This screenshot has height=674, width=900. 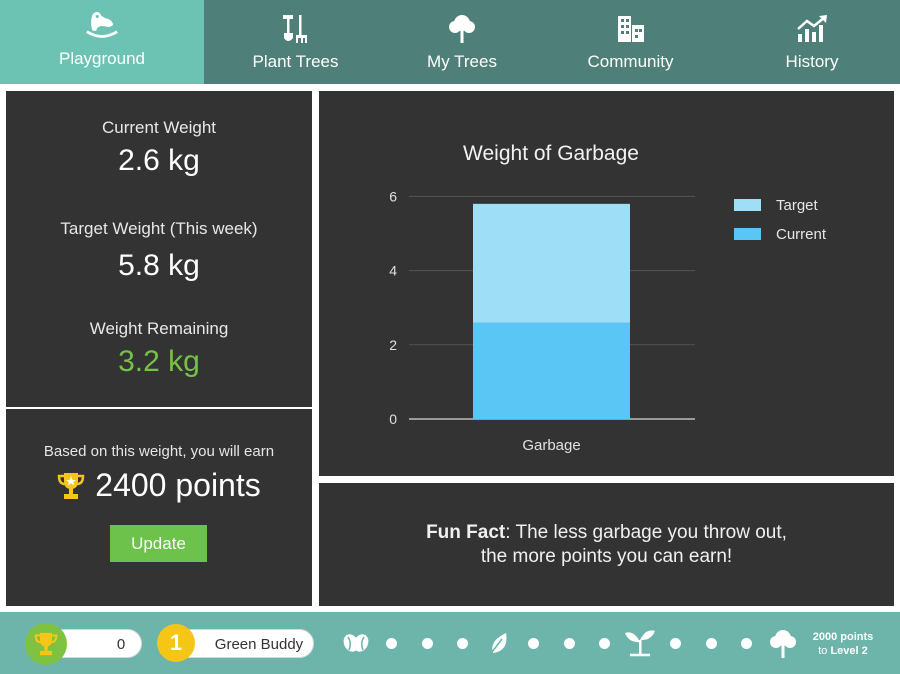 What do you see at coordinates (71, 486) in the screenshot?
I see `trophy-icon` at bounding box center [71, 486].